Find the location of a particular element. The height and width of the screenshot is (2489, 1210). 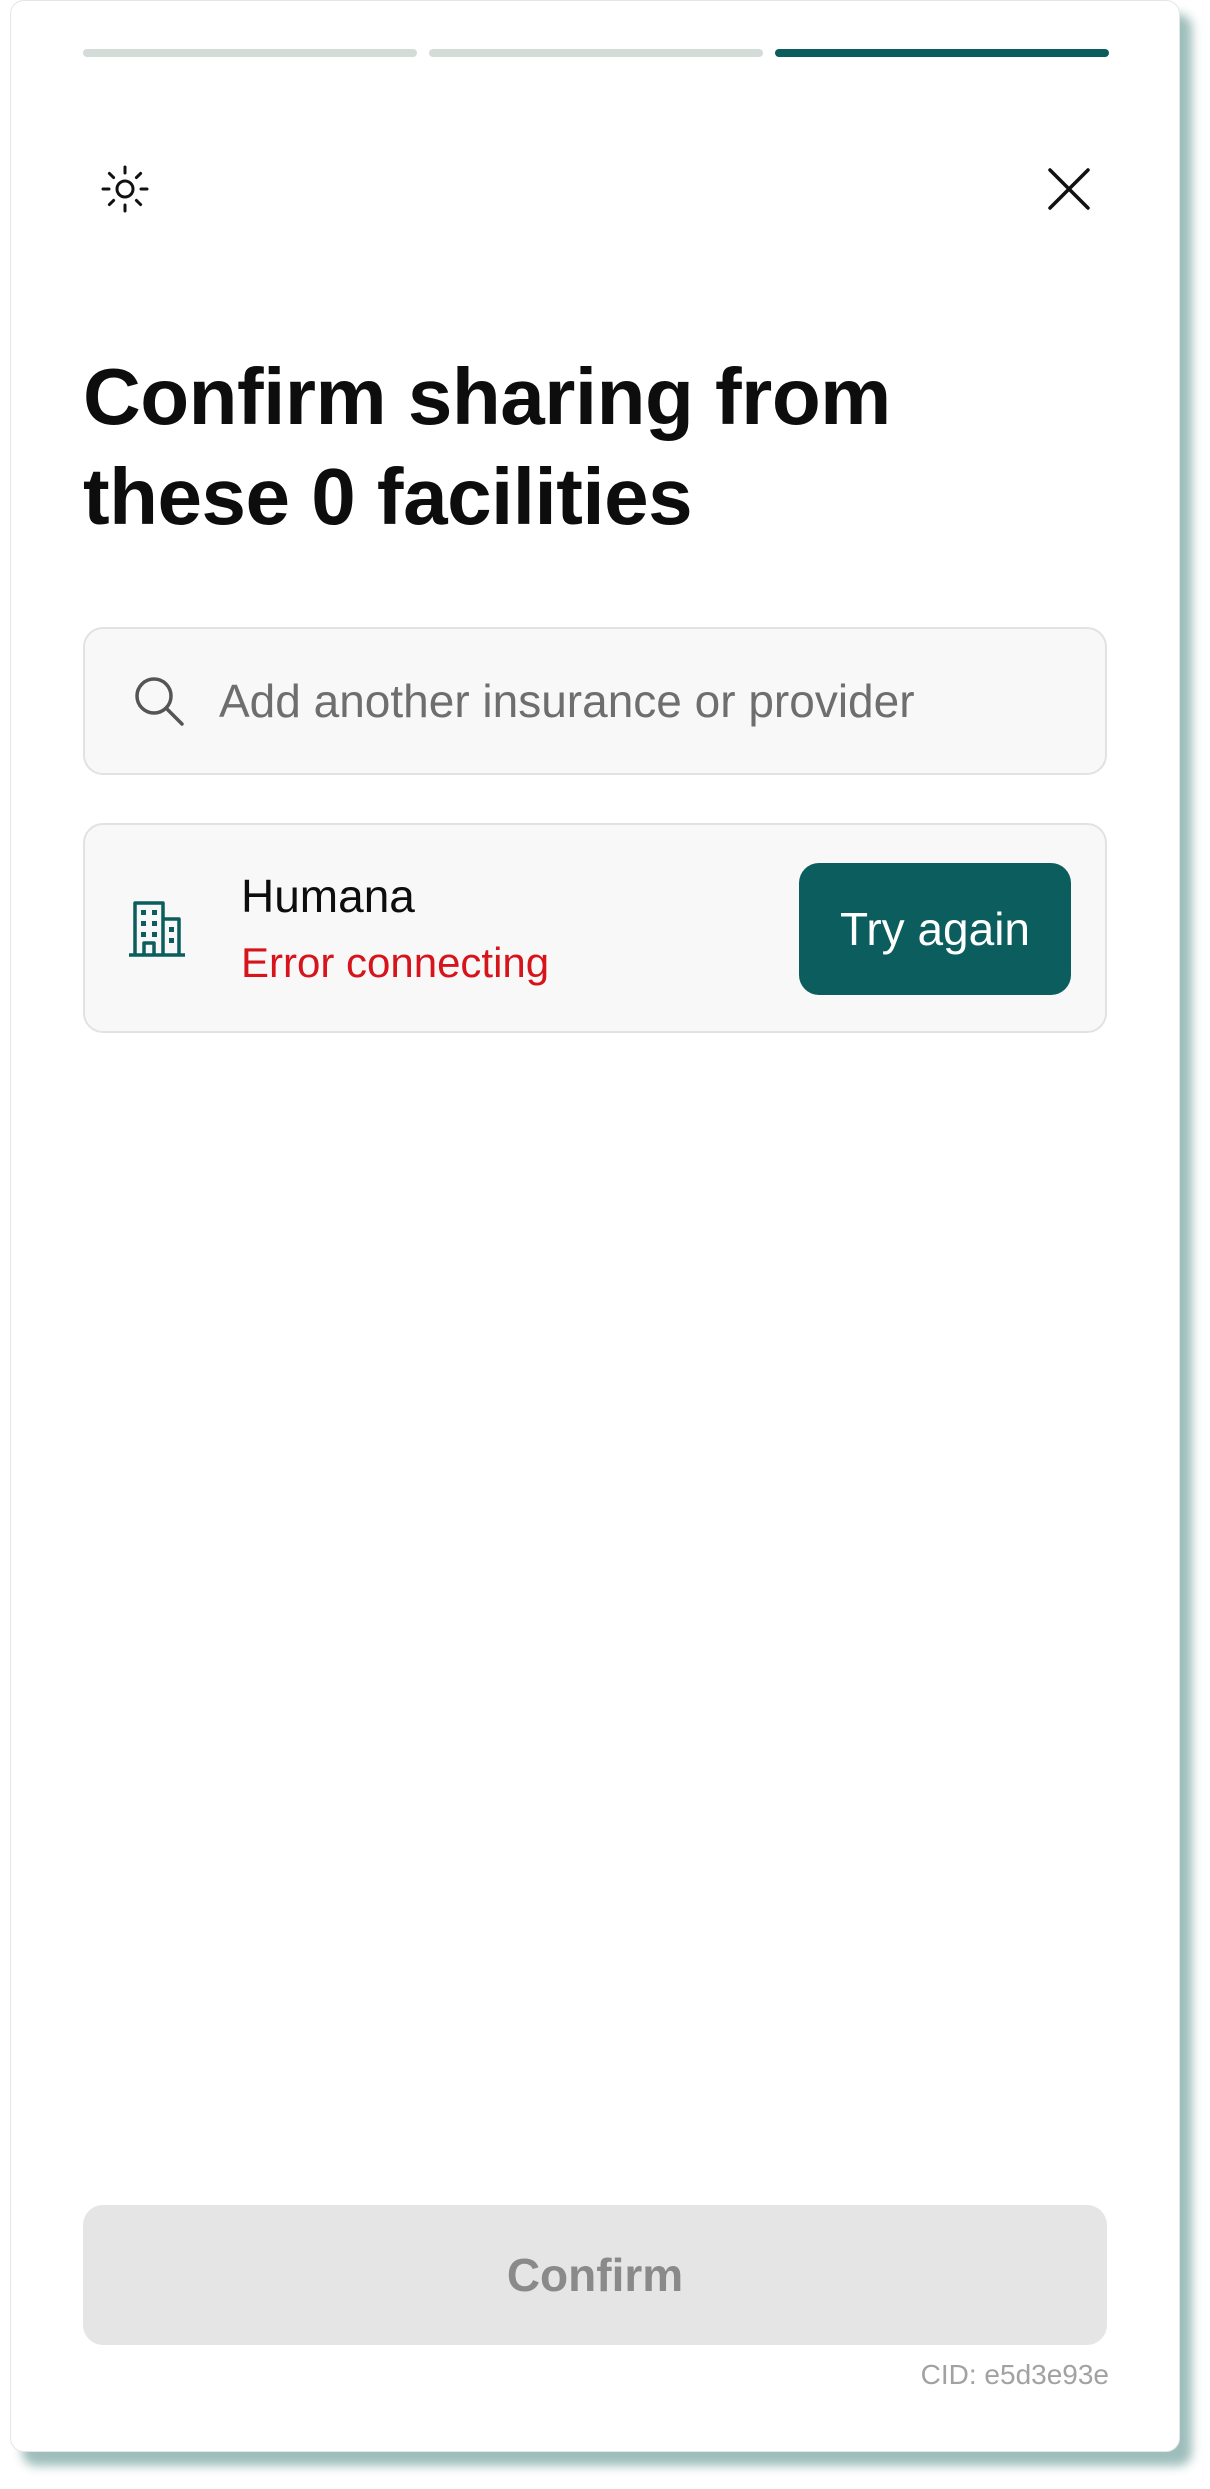

close-icon is located at coordinates (1069, 189).